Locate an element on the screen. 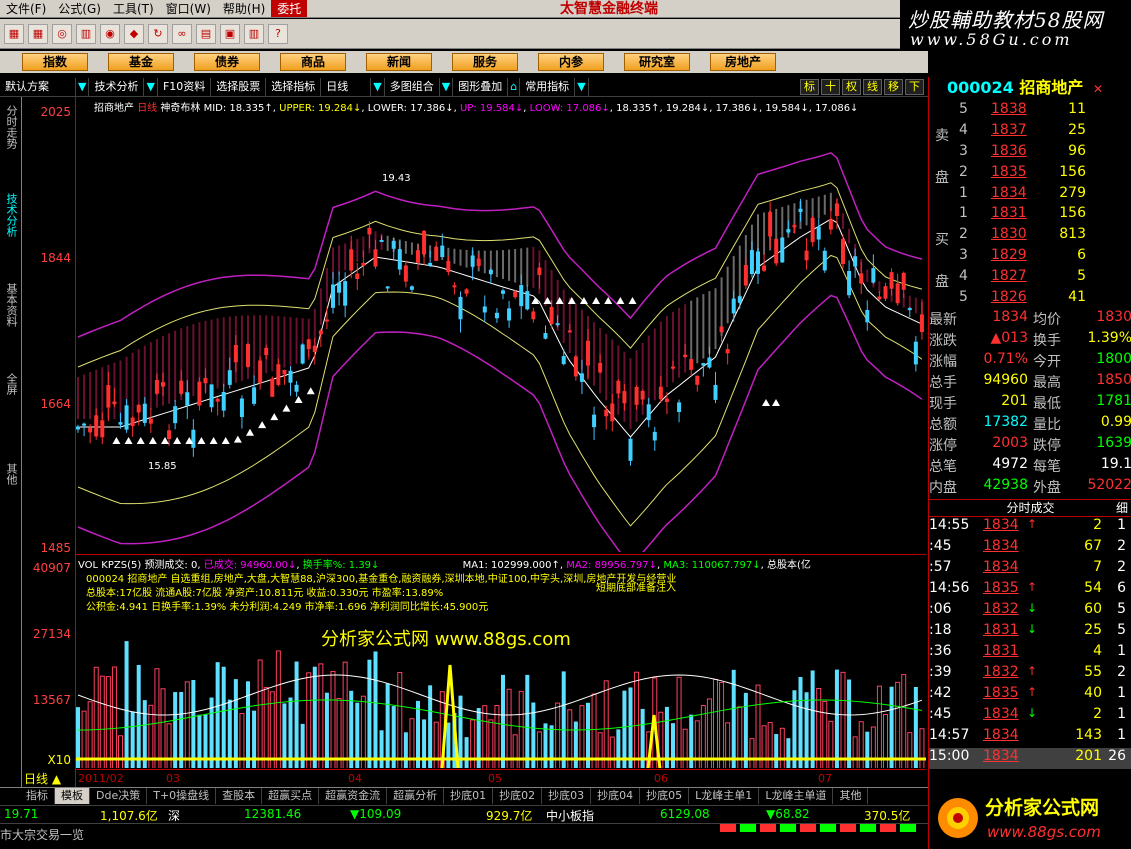  tab-other: 其他 is located at coordinates (11, 474).